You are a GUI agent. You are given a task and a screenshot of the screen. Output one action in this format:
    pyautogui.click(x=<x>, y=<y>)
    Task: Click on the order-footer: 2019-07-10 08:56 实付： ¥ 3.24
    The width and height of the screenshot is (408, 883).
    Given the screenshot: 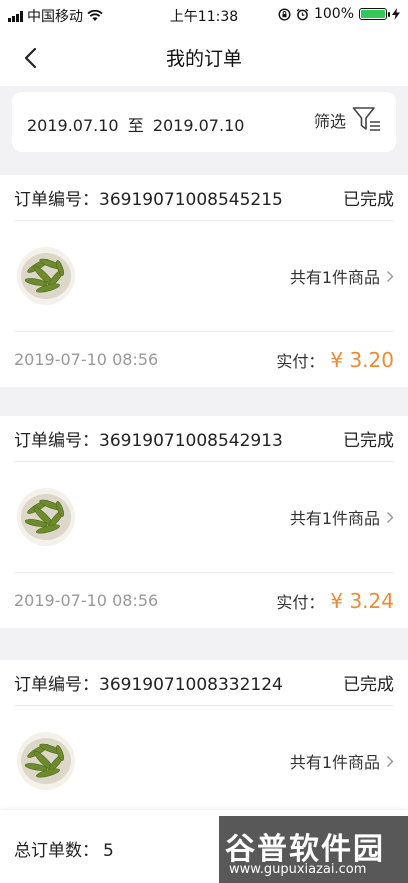 What is the action you would take?
    pyautogui.click(x=204, y=600)
    